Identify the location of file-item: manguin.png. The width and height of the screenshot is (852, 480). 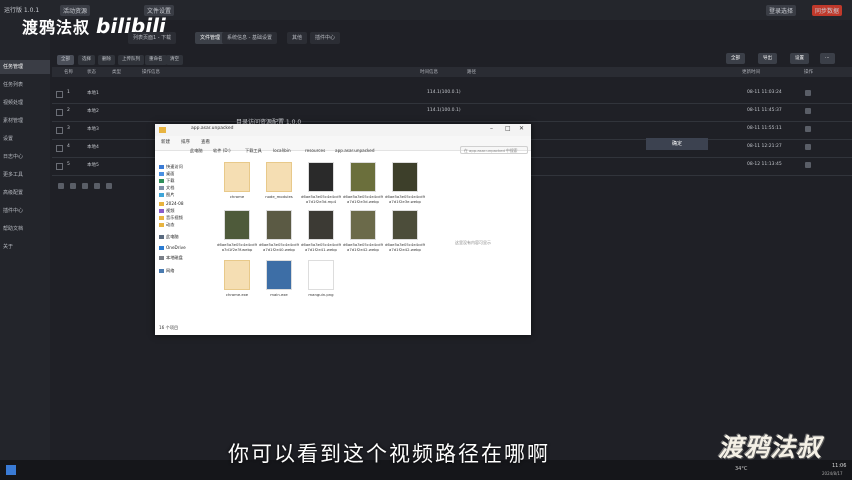
(321, 278).